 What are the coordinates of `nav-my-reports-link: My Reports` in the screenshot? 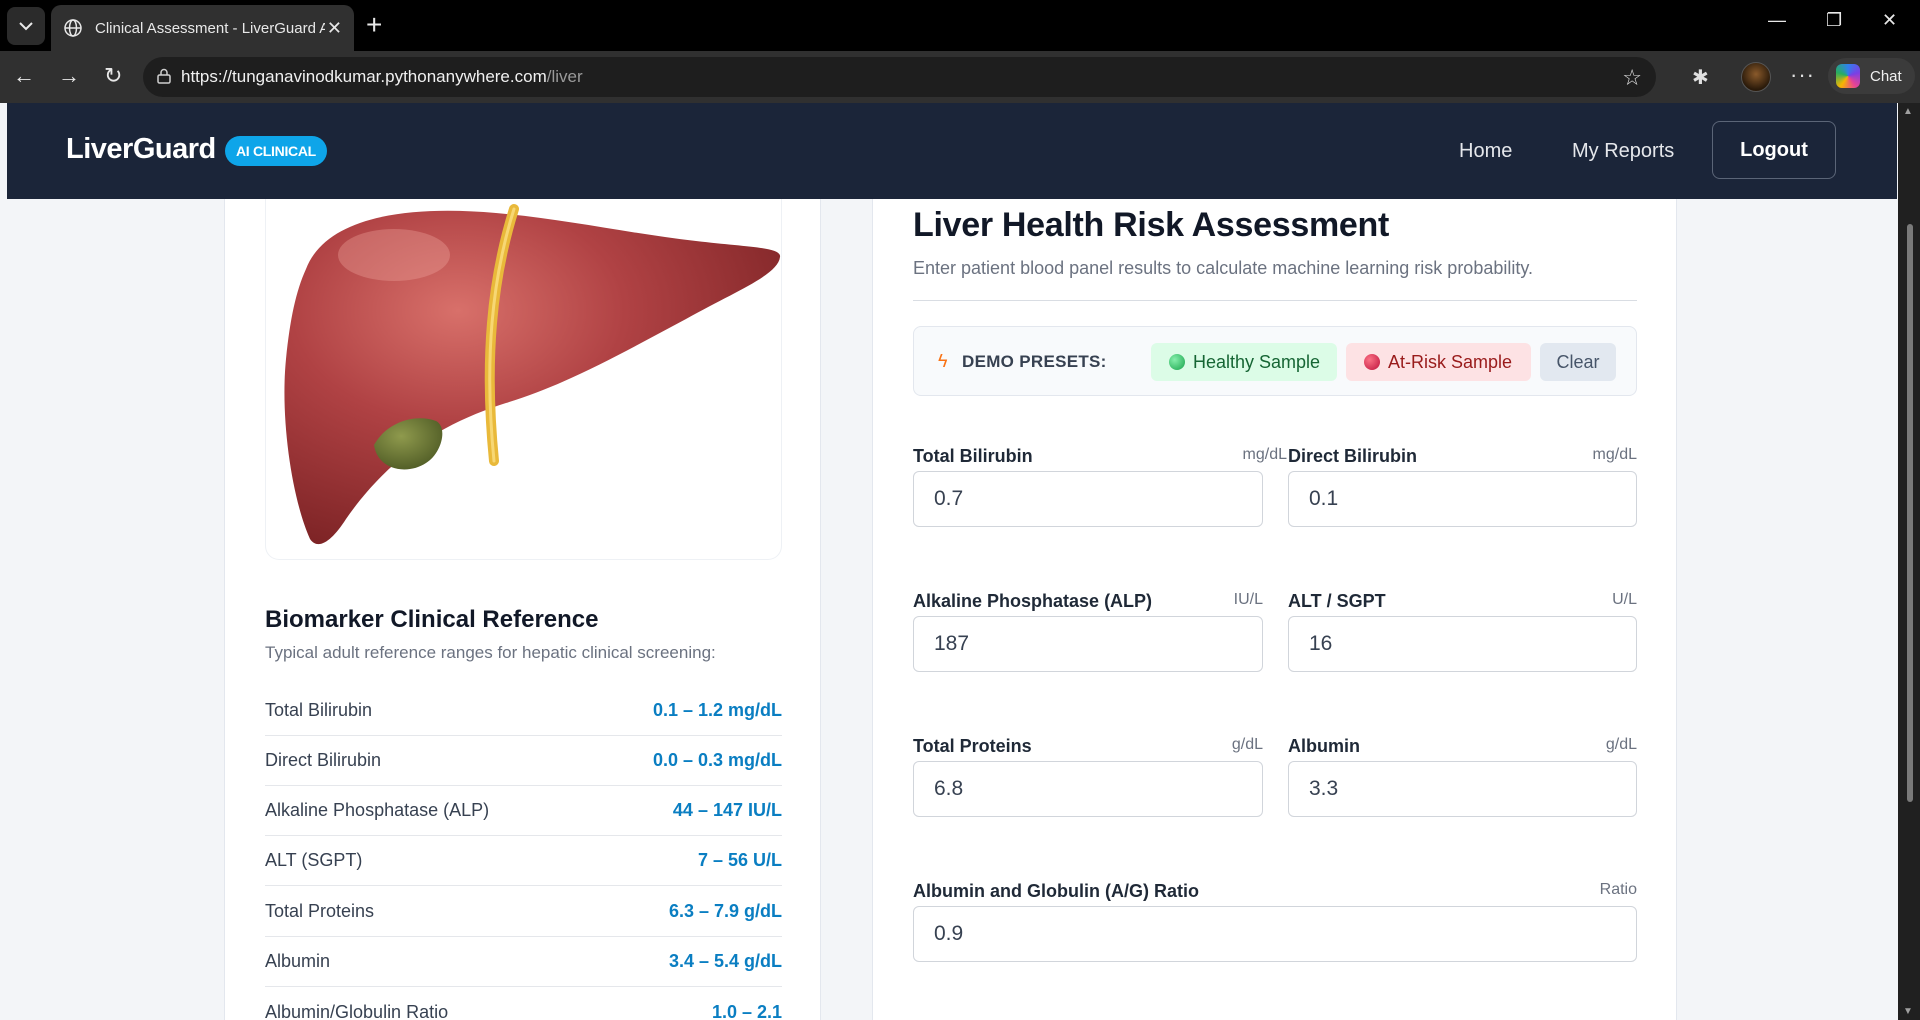 It's located at (1623, 151).